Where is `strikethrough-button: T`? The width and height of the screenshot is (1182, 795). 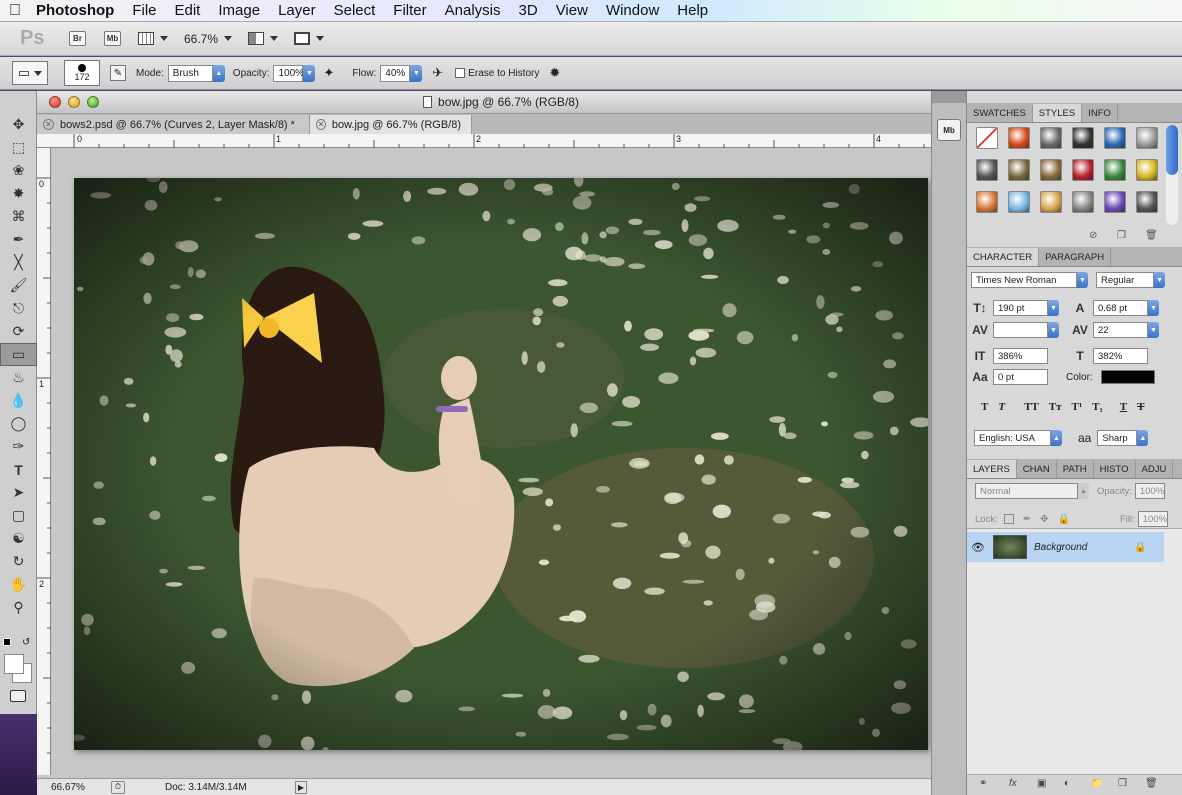
strikethrough-button: T is located at coordinates (1140, 407).